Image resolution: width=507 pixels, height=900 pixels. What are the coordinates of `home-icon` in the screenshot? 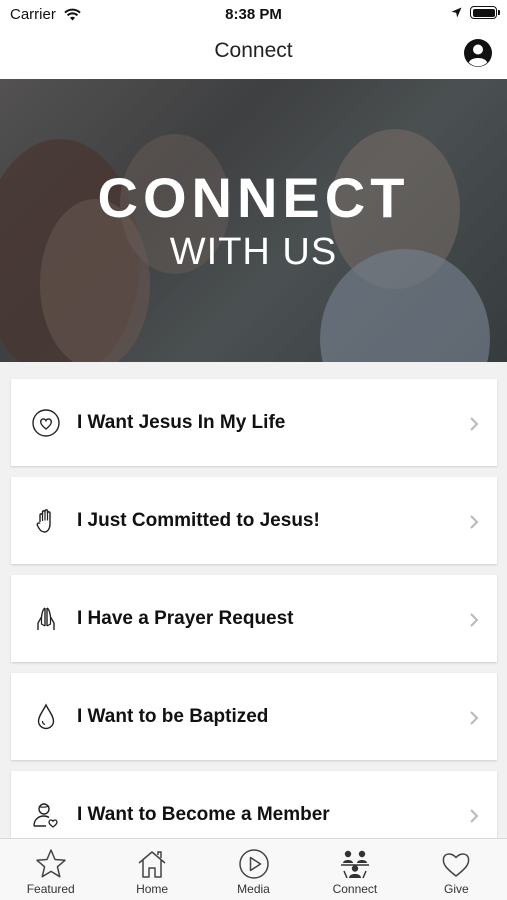 It's located at (152, 864).